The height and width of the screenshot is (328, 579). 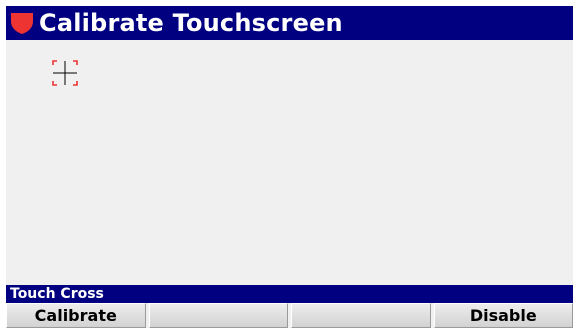 I want to click on page-title: Calibrate Touchscreen, so click(x=191, y=23).